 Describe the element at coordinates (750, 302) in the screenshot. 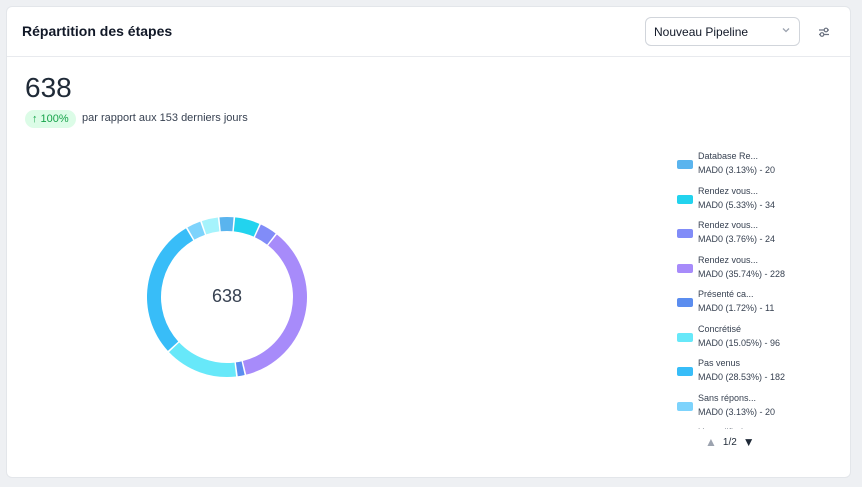

I see `legend-item: Présenté ca... MAD0 (1.72%) - 11` at that location.